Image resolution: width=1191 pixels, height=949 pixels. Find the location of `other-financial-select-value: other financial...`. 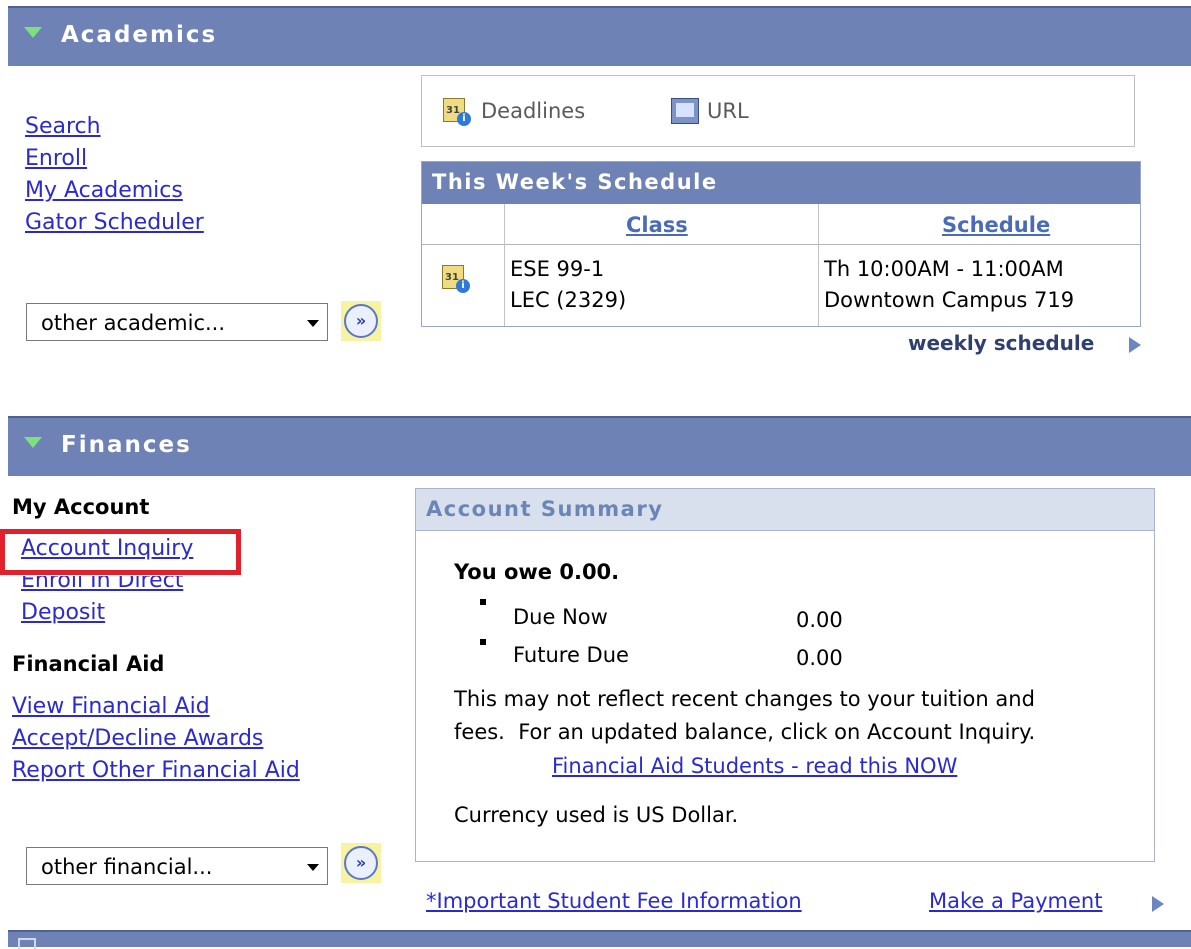

other-financial-select-value: other financial... is located at coordinates (127, 867).